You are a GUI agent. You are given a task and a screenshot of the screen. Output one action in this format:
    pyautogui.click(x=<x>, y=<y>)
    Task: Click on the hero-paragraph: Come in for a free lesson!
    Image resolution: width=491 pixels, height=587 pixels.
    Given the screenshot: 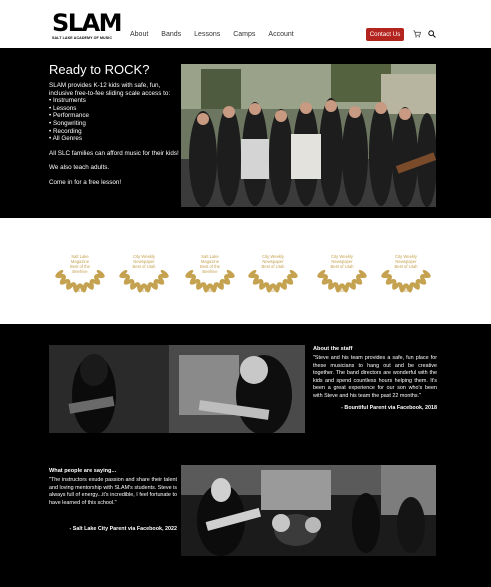 What is the action you would take?
    pyautogui.click(x=85, y=182)
    